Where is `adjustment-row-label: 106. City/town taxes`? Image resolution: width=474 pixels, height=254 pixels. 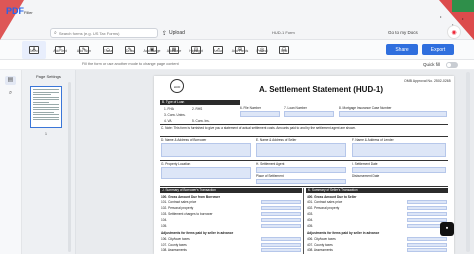 adjustment-row-label: 106. City/town taxes is located at coordinates (175, 239).